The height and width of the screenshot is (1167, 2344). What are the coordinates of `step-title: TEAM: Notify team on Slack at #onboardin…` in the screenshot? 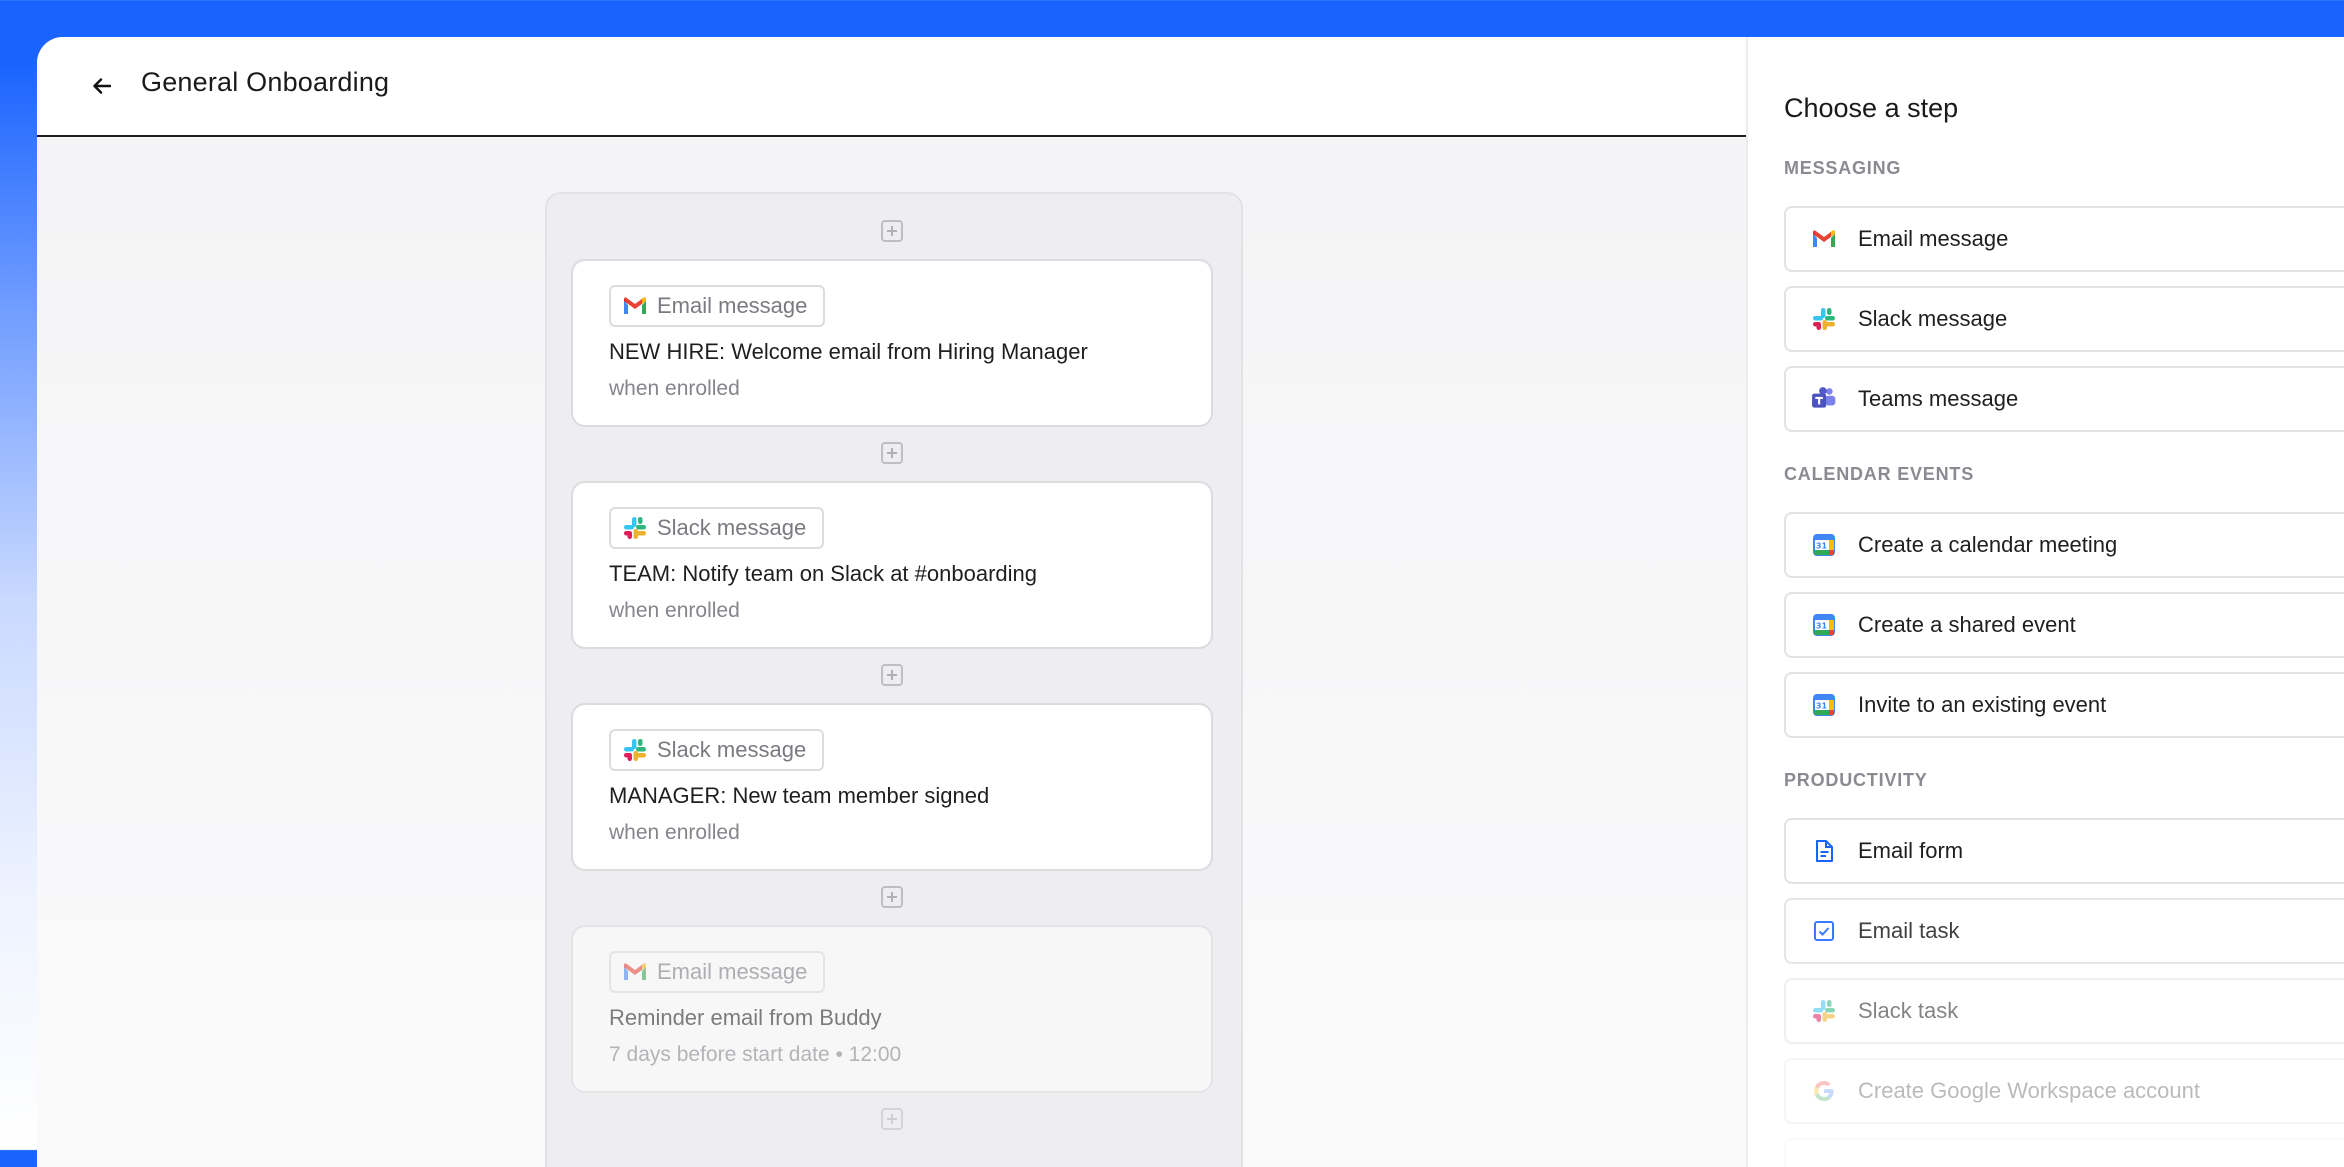 It's located at (823, 573).